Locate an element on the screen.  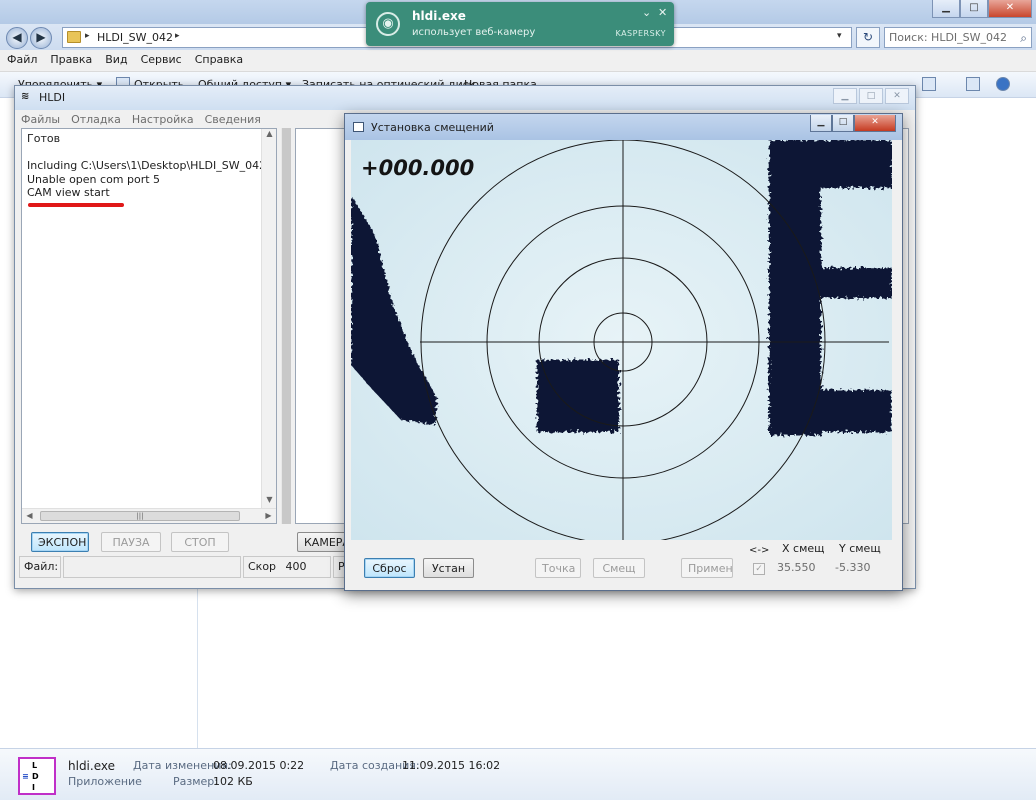
details-file-name: hldi.exe is located at coordinates (91, 766).